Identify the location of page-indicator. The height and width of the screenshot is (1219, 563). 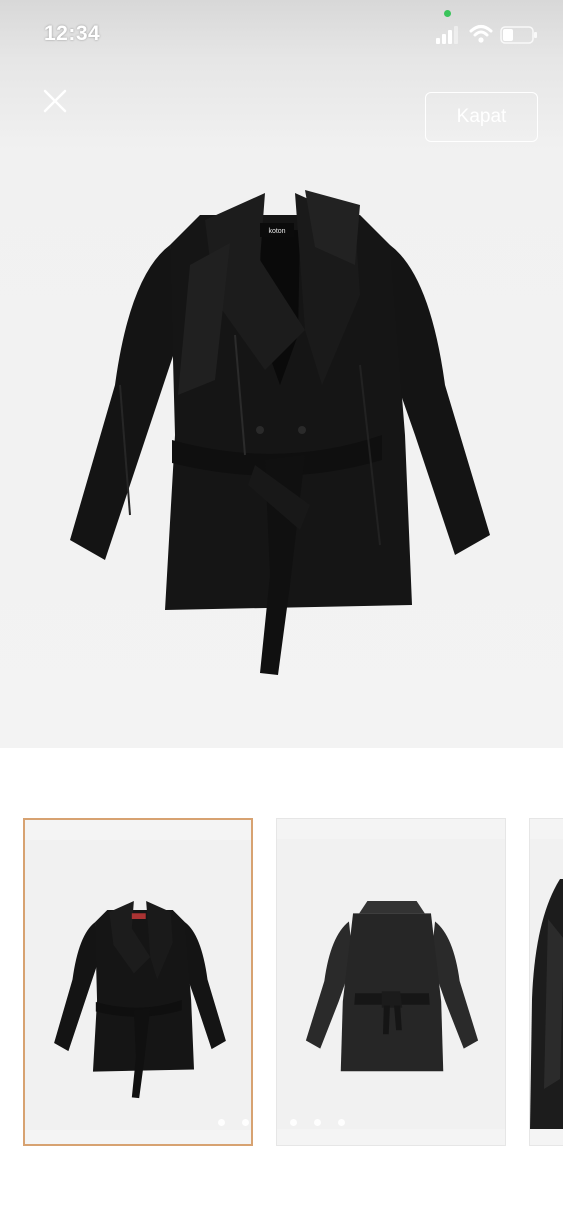
(282, 1125).